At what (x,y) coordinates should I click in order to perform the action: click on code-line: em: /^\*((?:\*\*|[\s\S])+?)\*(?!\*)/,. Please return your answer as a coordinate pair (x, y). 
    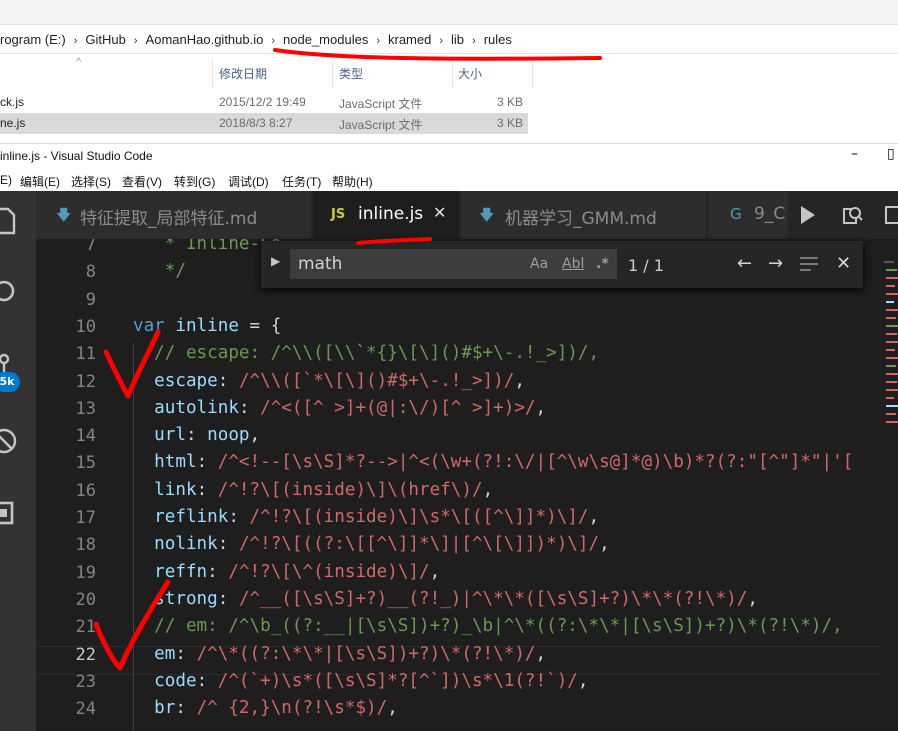
    Looking at the image, I should click on (339, 654).